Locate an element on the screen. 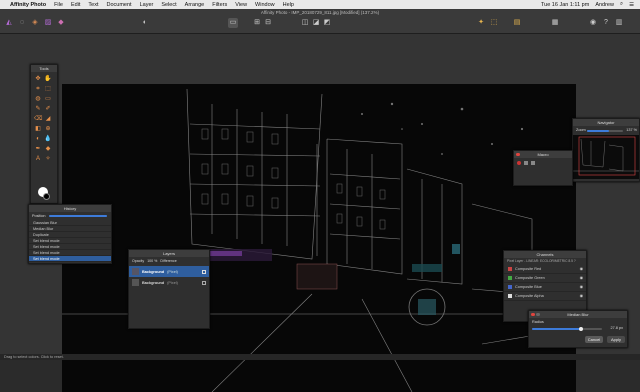 The image size is (640, 392). layer-type: (Pixel) is located at coordinates (172, 272).